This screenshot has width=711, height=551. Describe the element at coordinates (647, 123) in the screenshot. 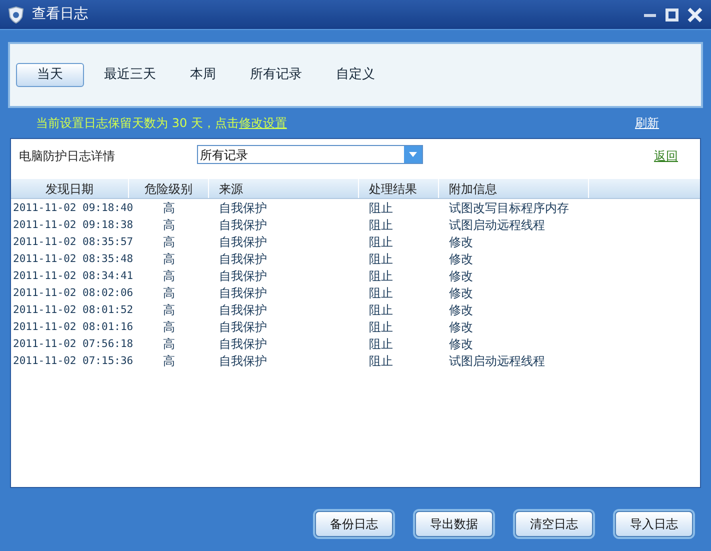

I see `refresh-link: 刷新` at that location.